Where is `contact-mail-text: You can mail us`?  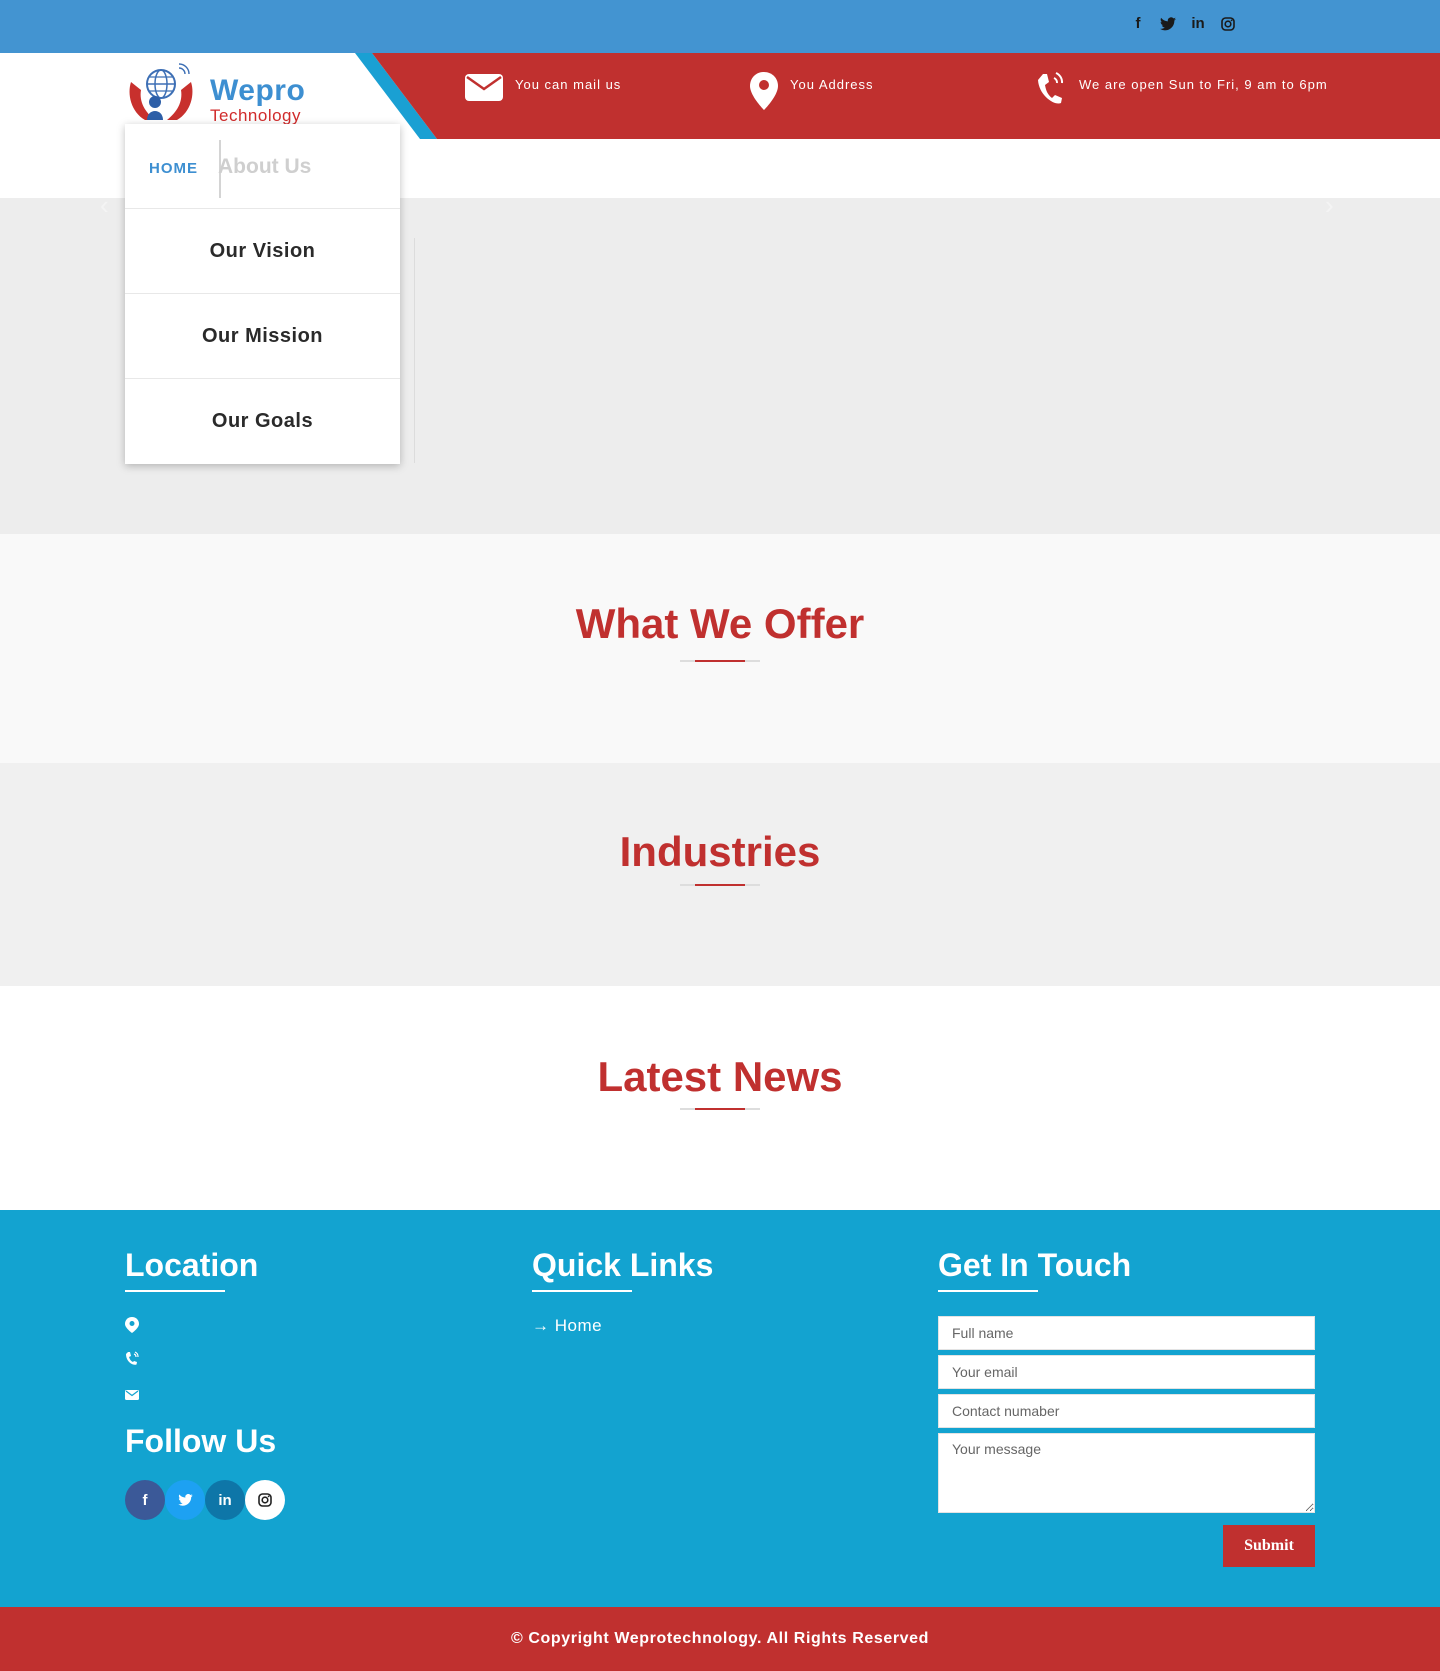 contact-mail-text: You can mail us is located at coordinates (568, 84).